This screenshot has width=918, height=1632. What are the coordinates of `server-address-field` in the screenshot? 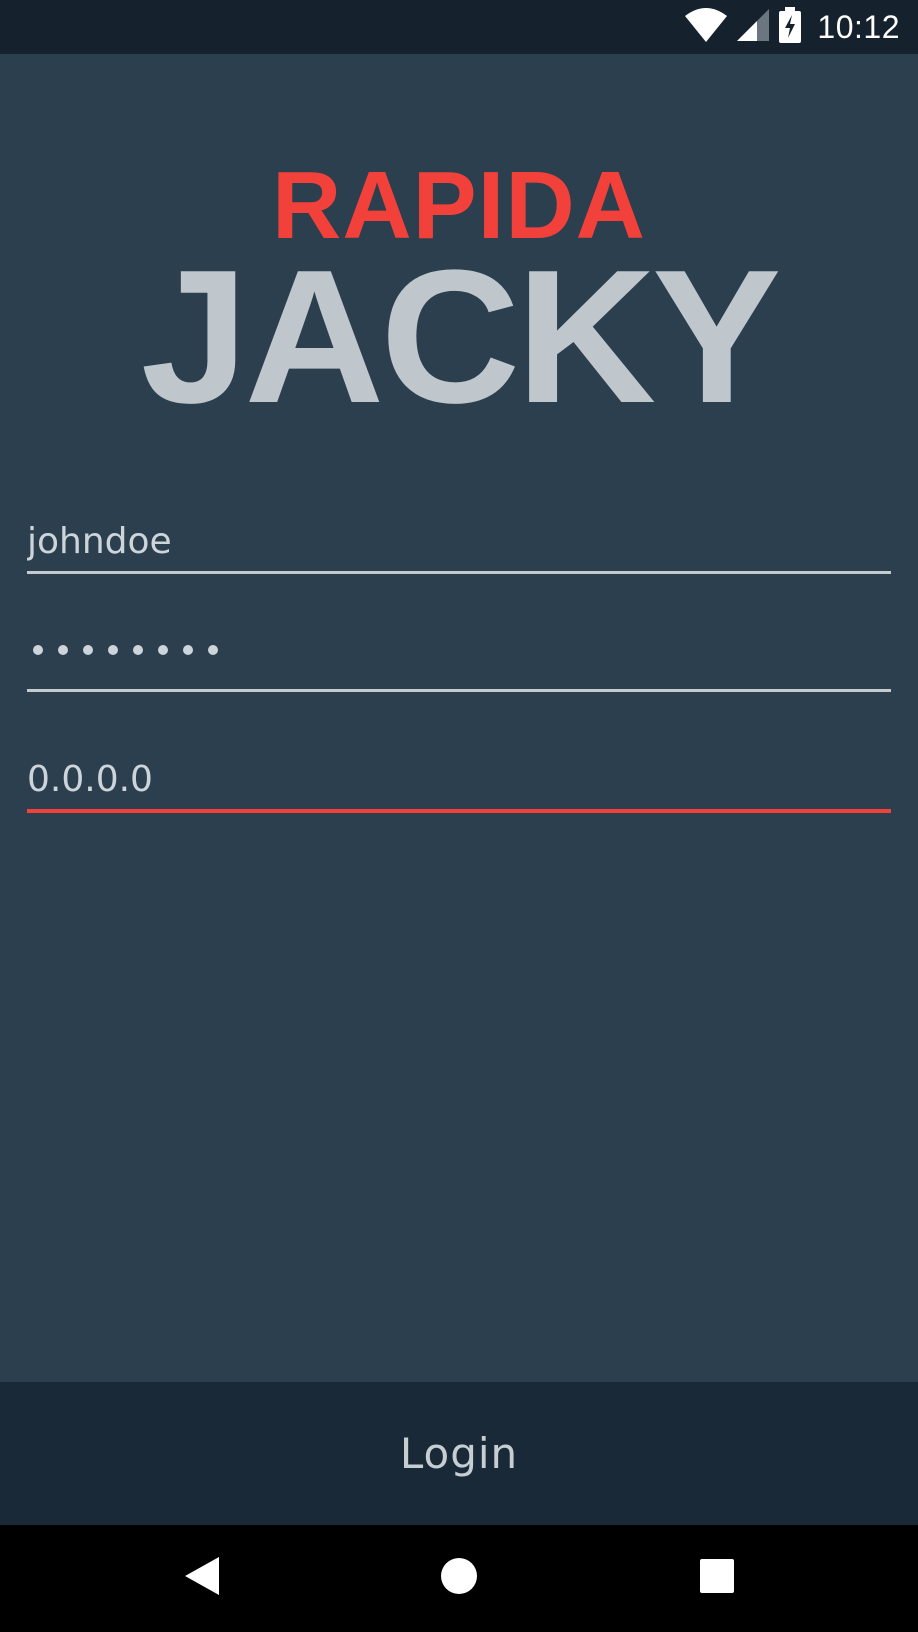 It's located at (459, 781).